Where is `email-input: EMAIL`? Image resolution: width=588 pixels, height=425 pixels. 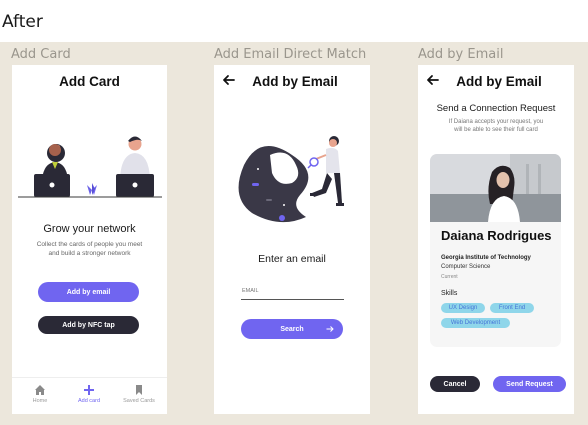 email-input: EMAIL is located at coordinates (292, 289).